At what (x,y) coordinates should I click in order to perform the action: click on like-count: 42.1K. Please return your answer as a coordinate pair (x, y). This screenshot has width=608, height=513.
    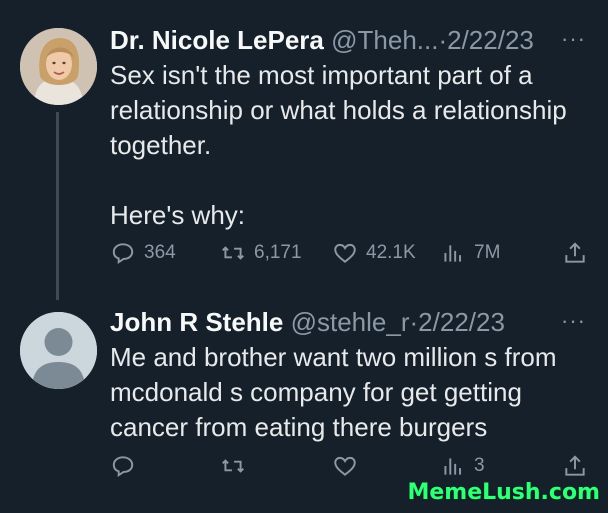
    Looking at the image, I should click on (391, 252).